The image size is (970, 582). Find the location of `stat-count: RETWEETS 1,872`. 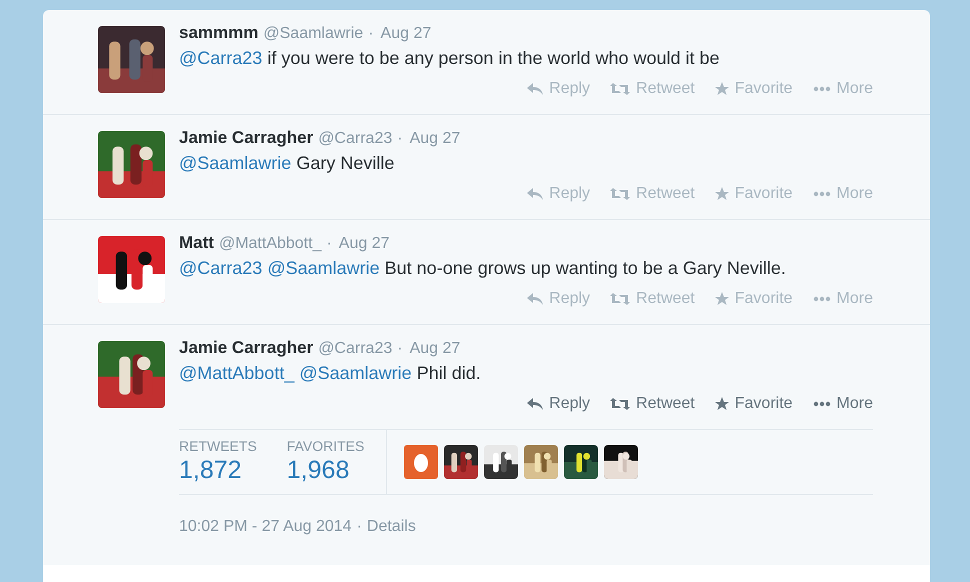

stat-count: RETWEETS 1,872 is located at coordinates (218, 462).